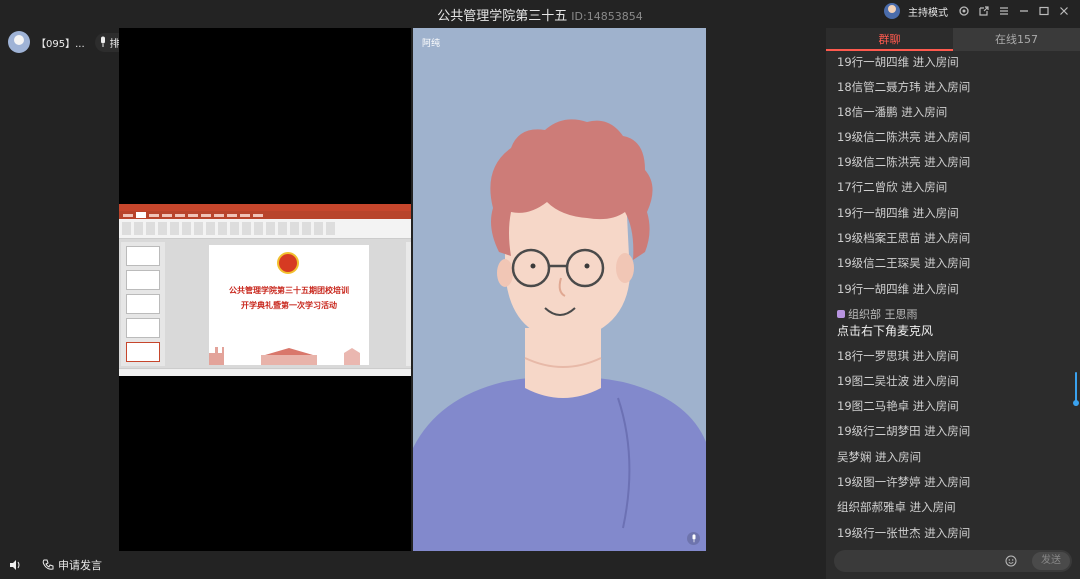  Describe the element at coordinates (898, 406) in the screenshot. I see `chat-message: 19图二马艳卓 进入房间` at that location.